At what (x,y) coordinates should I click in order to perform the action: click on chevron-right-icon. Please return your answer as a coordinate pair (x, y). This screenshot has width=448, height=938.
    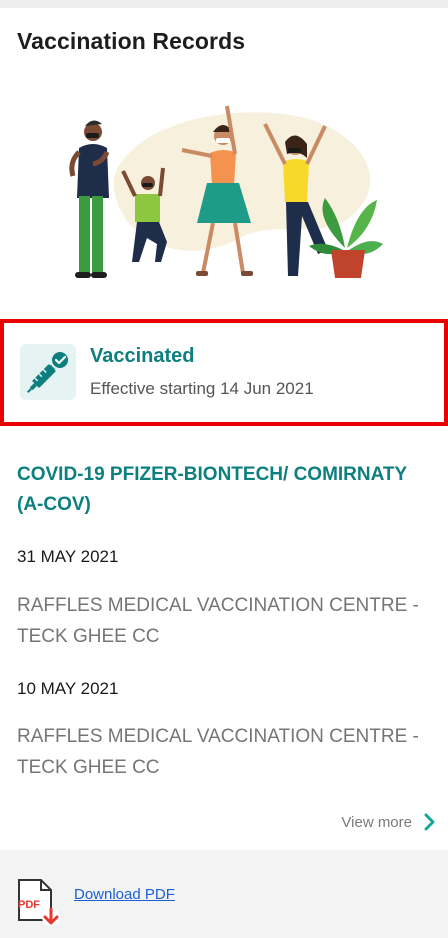
    Looking at the image, I should click on (429, 822).